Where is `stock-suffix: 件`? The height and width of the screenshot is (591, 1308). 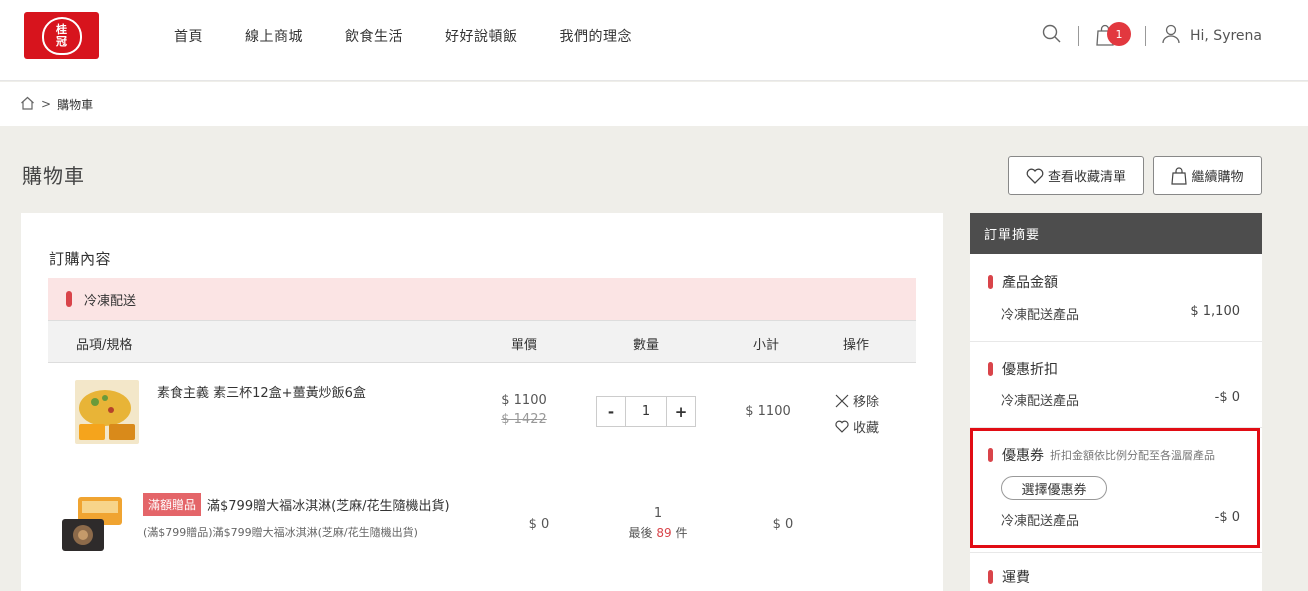 stock-suffix: 件 is located at coordinates (681, 533).